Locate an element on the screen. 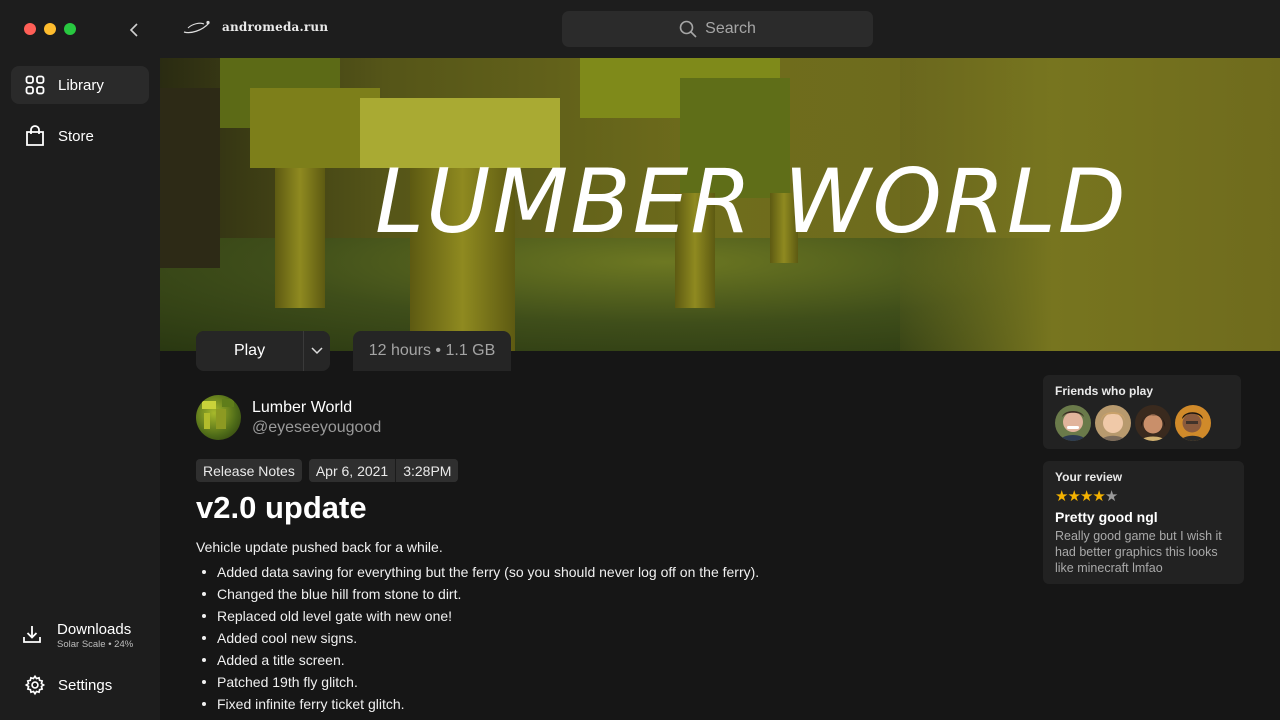 This screenshot has width=1280, height=720. star-rating: ★★★★★ is located at coordinates (1143, 497).